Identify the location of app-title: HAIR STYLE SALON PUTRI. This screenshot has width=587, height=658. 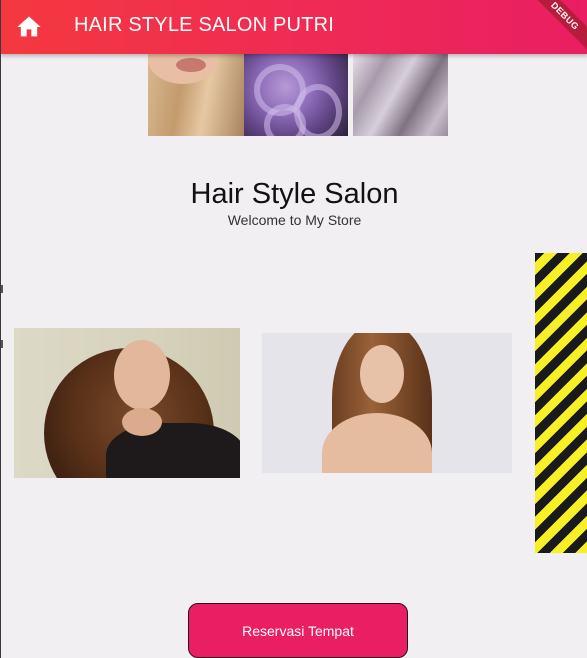
(204, 25).